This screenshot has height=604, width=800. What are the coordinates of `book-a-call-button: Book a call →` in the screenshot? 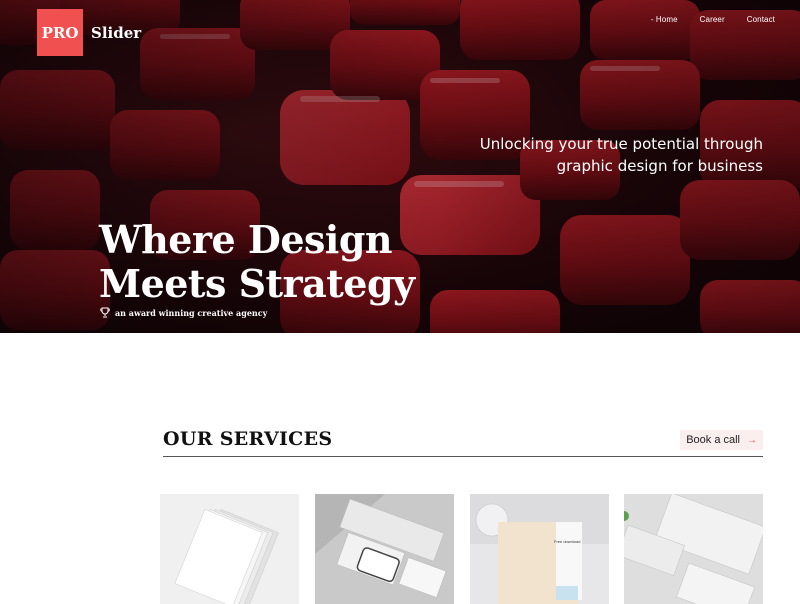 It's located at (721, 440).